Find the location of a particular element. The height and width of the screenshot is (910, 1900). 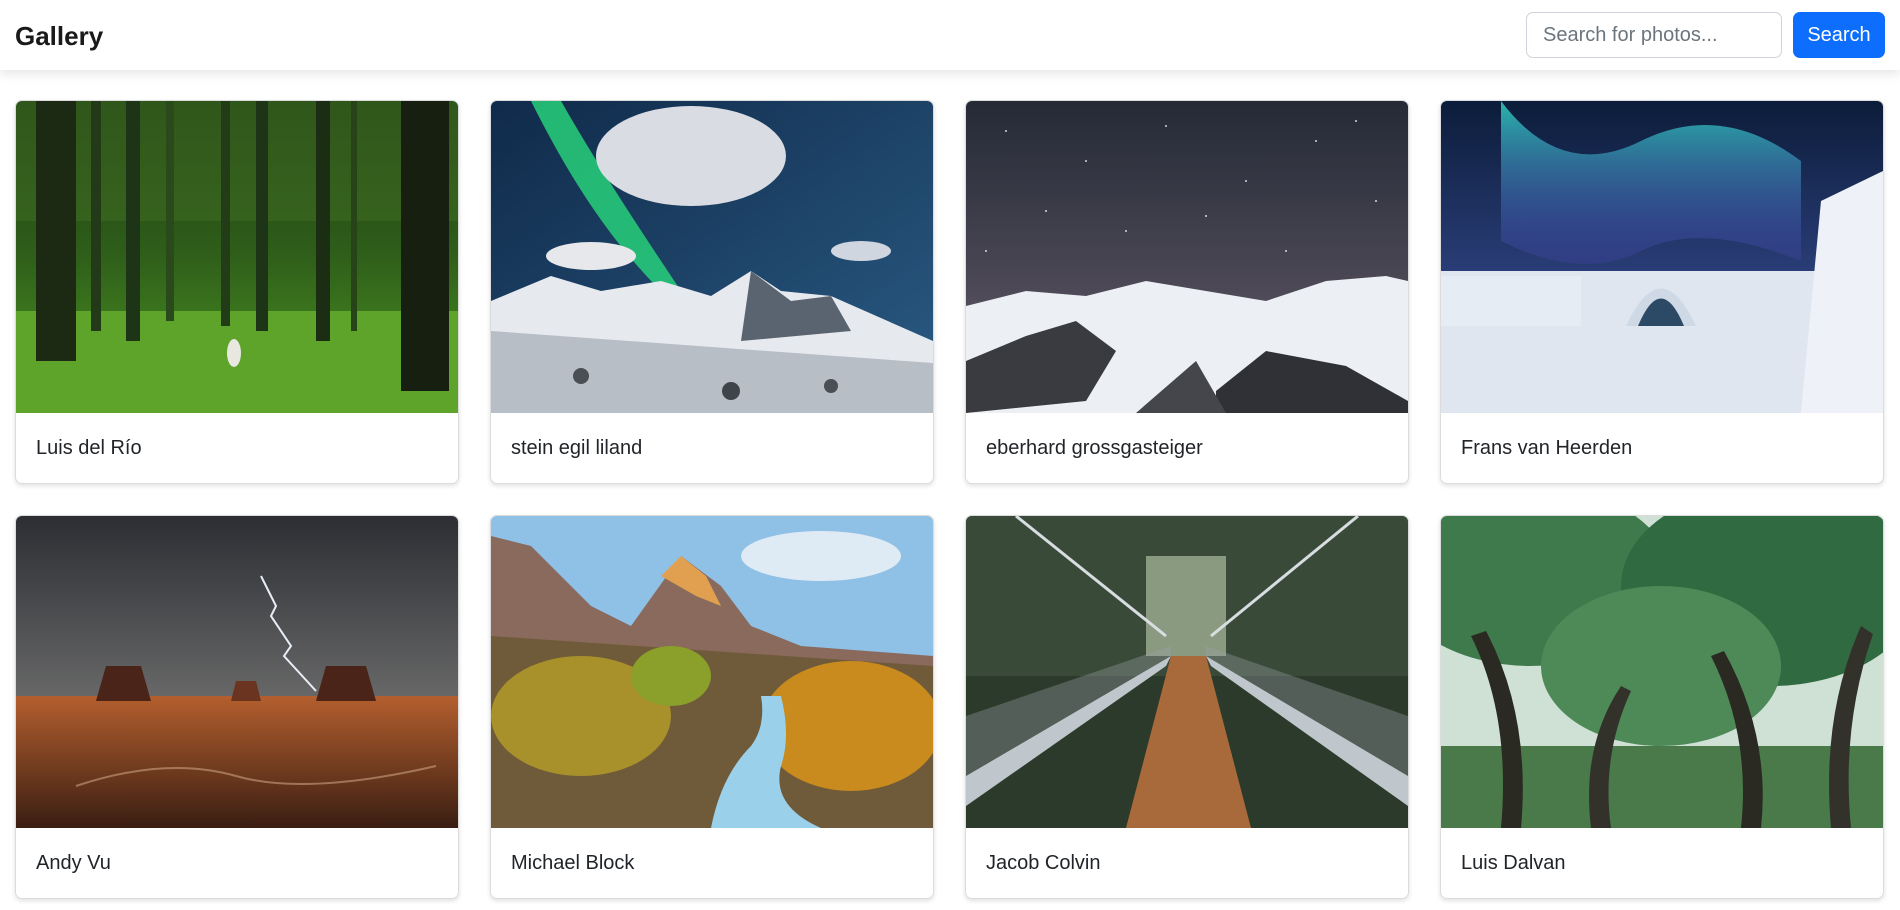

photo-card: eberhard grossgasteiger is located at coordinates (1187, 292).